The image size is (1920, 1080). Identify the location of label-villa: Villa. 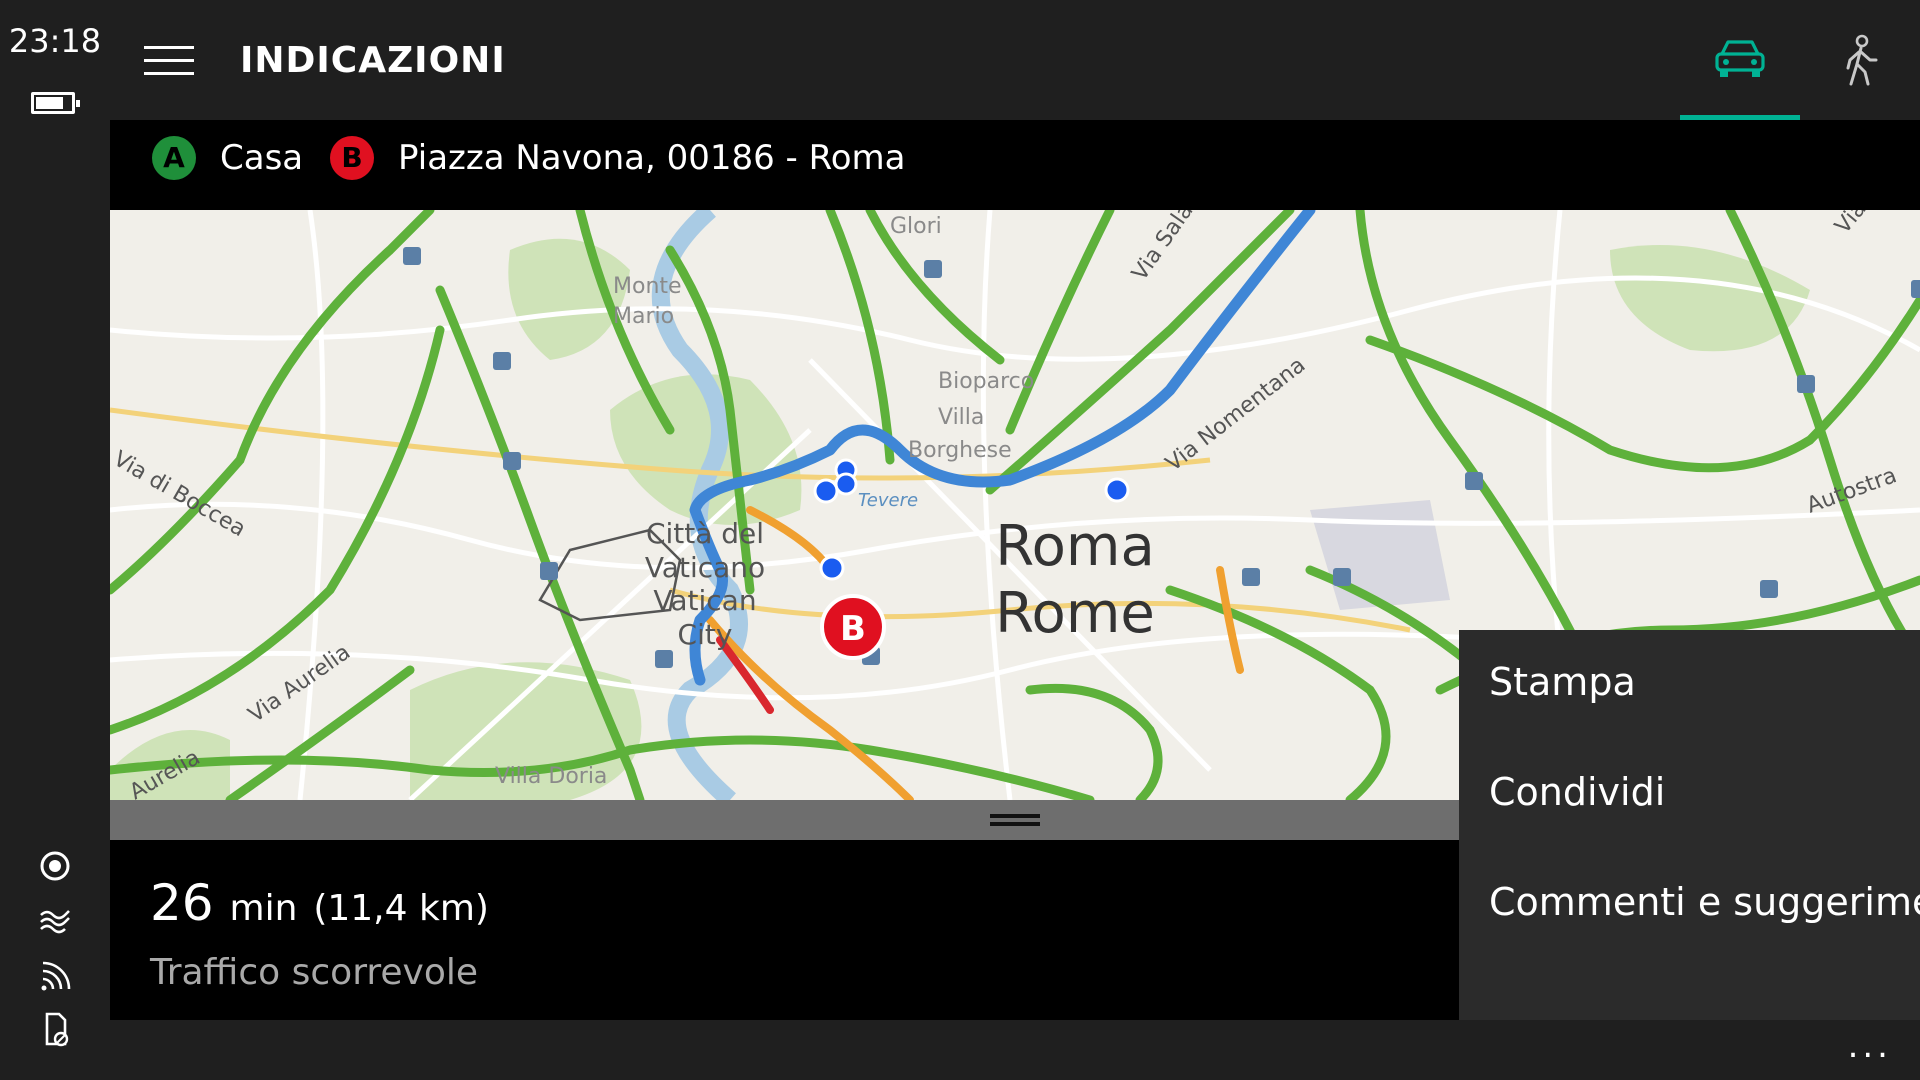
(961, 417).